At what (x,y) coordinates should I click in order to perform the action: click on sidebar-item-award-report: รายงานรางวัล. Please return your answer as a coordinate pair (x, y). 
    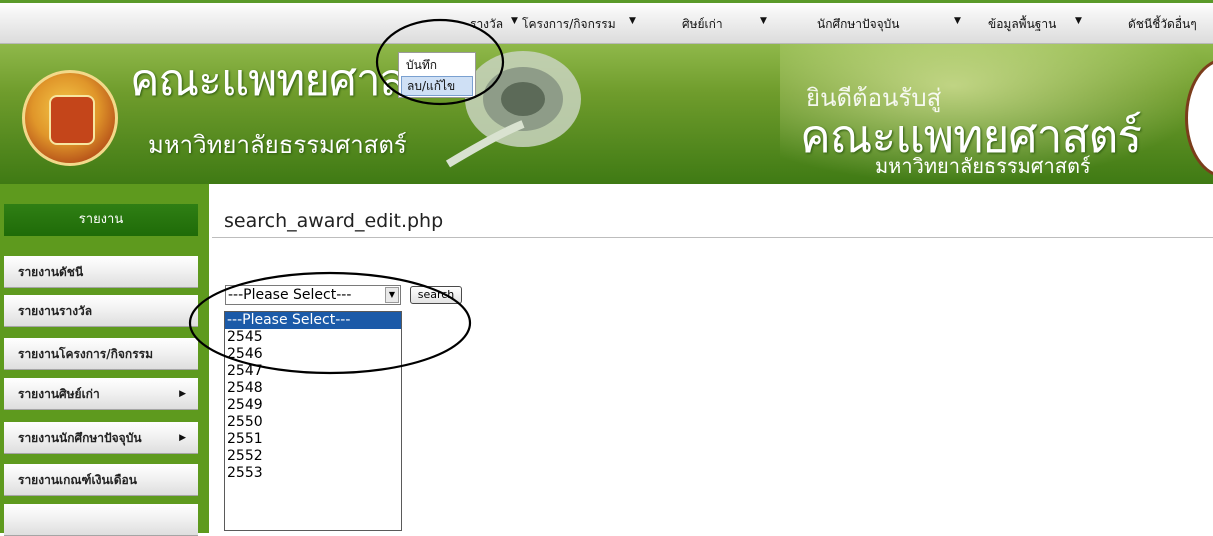
    Looking at the image, I should click on (101, 311).